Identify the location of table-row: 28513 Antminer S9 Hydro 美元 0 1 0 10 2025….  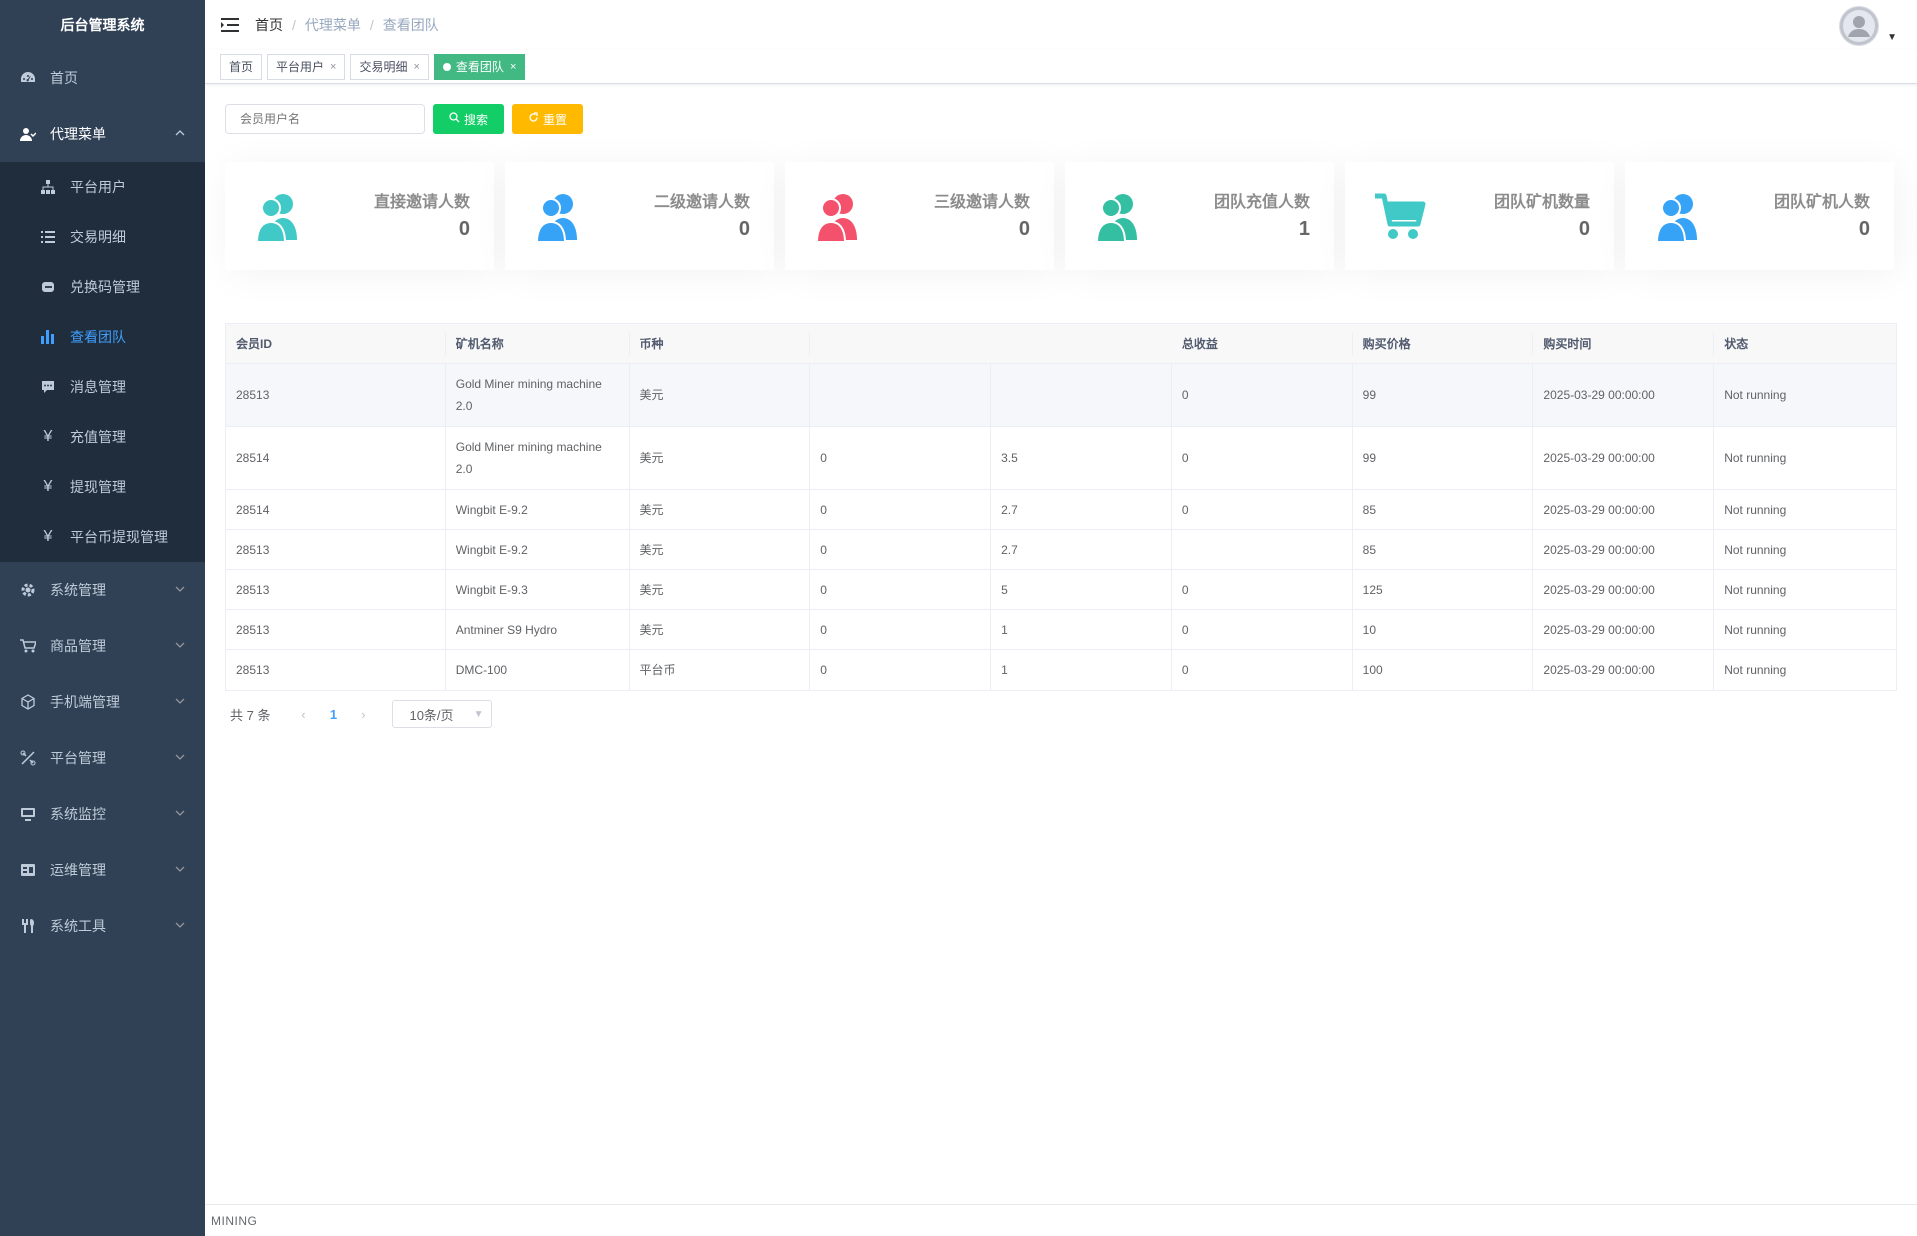
(1061, 630).